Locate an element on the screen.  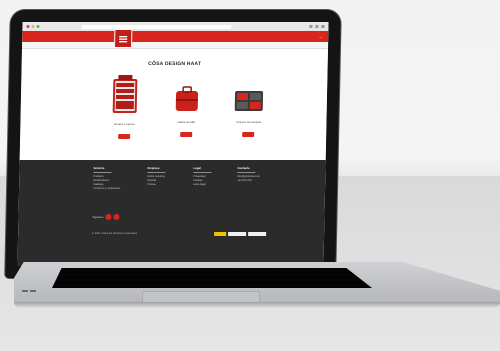
footer-column: Empresa Sobre nosotros Historia Prensa is located at coordinates (156, 176).